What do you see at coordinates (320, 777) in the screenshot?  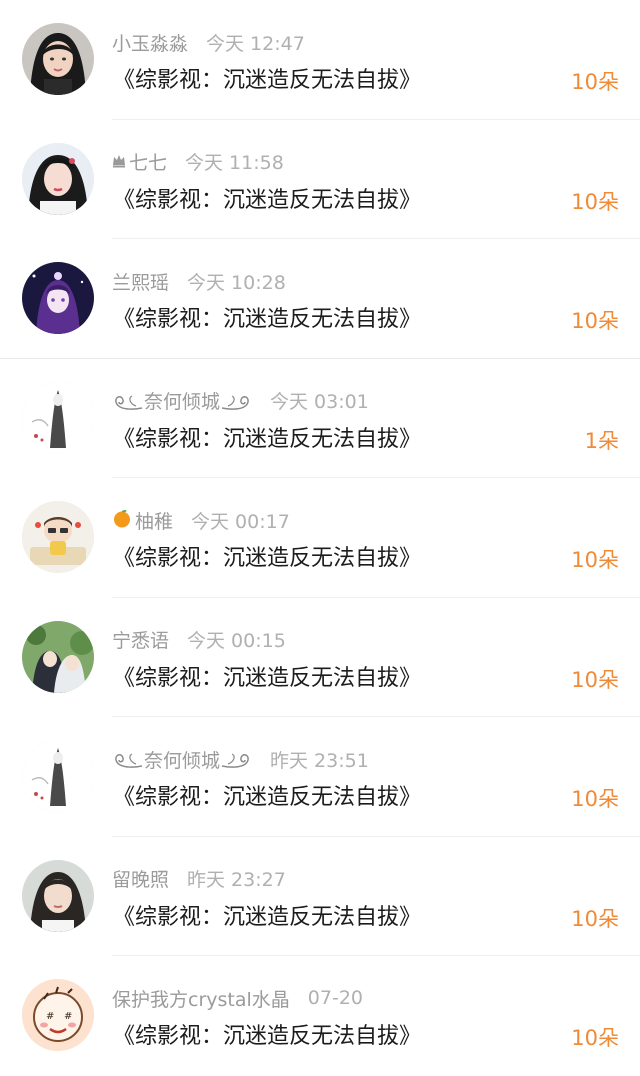 I see `list-item: 奈何倾城 昨天 23:51 《综影视：沉迷造反无法自拔》 10朵` at bounding box center [320, 777].